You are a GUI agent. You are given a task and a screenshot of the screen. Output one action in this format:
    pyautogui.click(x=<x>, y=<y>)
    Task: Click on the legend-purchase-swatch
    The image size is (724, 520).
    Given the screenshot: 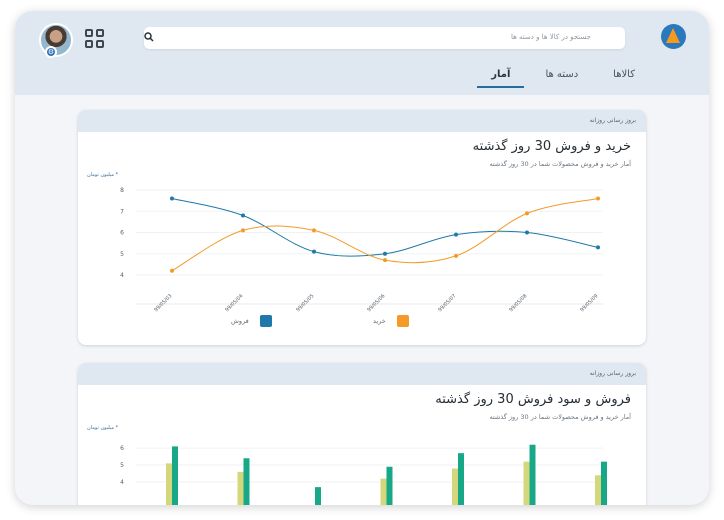 What is the action you would take?
    pyautogui.click(x=402, y=321)
    